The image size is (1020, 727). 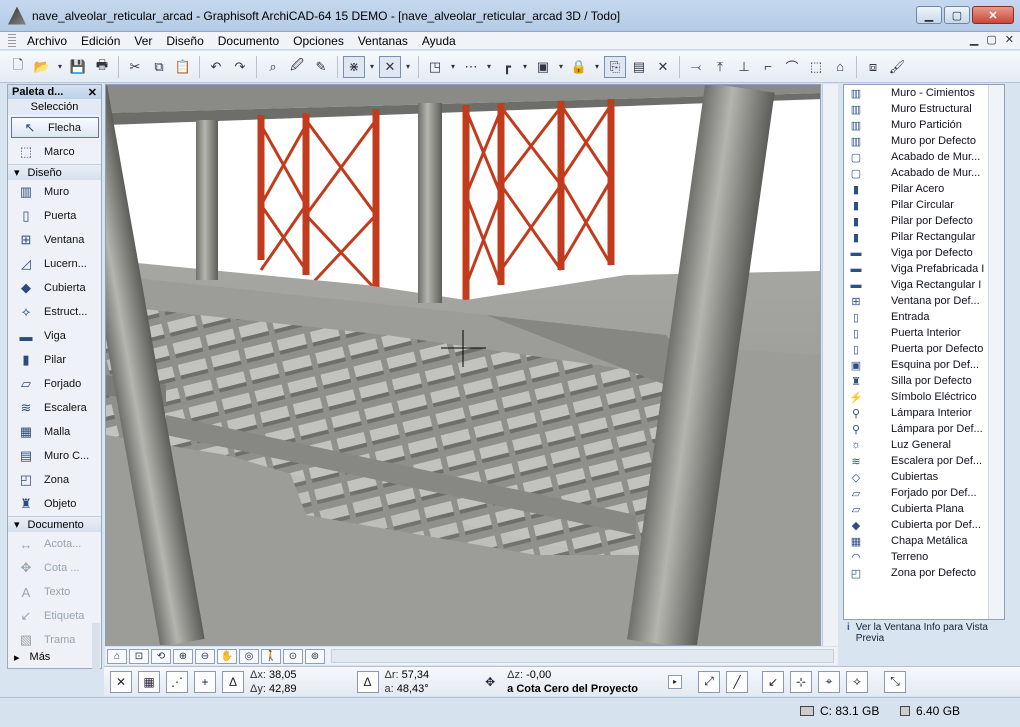 What do you see at coordinates (924, 557) in the screenshot?
I see `object-item: ◠ Terreno` at bounding box center [924, 557].